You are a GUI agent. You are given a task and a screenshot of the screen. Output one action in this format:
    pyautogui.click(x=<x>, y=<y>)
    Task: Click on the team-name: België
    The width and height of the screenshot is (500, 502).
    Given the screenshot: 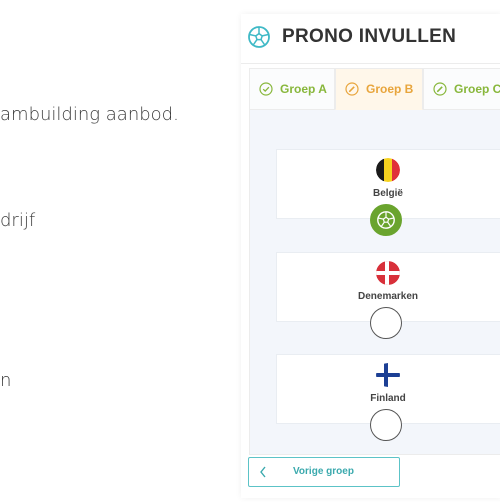 What is the action you would take?
    pyautogui.click(x=387, y=193)
    